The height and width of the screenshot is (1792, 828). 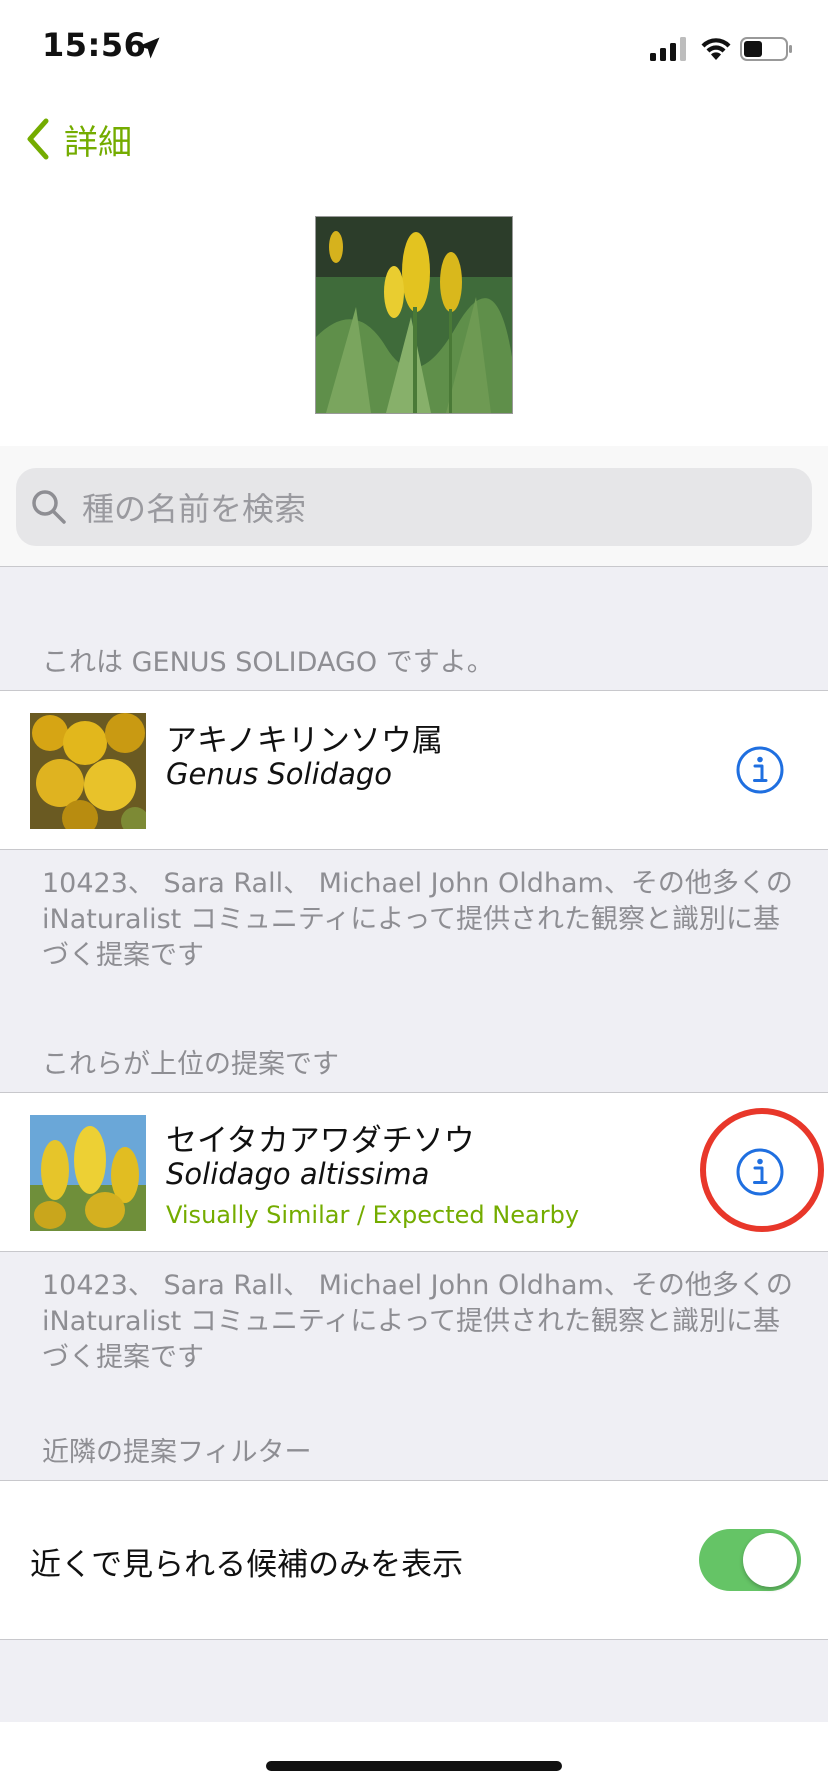 What do you see at coordinates (88, 1173) in the screenshot?
I see `species-thumbnail` at bounding box center [88, 1173].